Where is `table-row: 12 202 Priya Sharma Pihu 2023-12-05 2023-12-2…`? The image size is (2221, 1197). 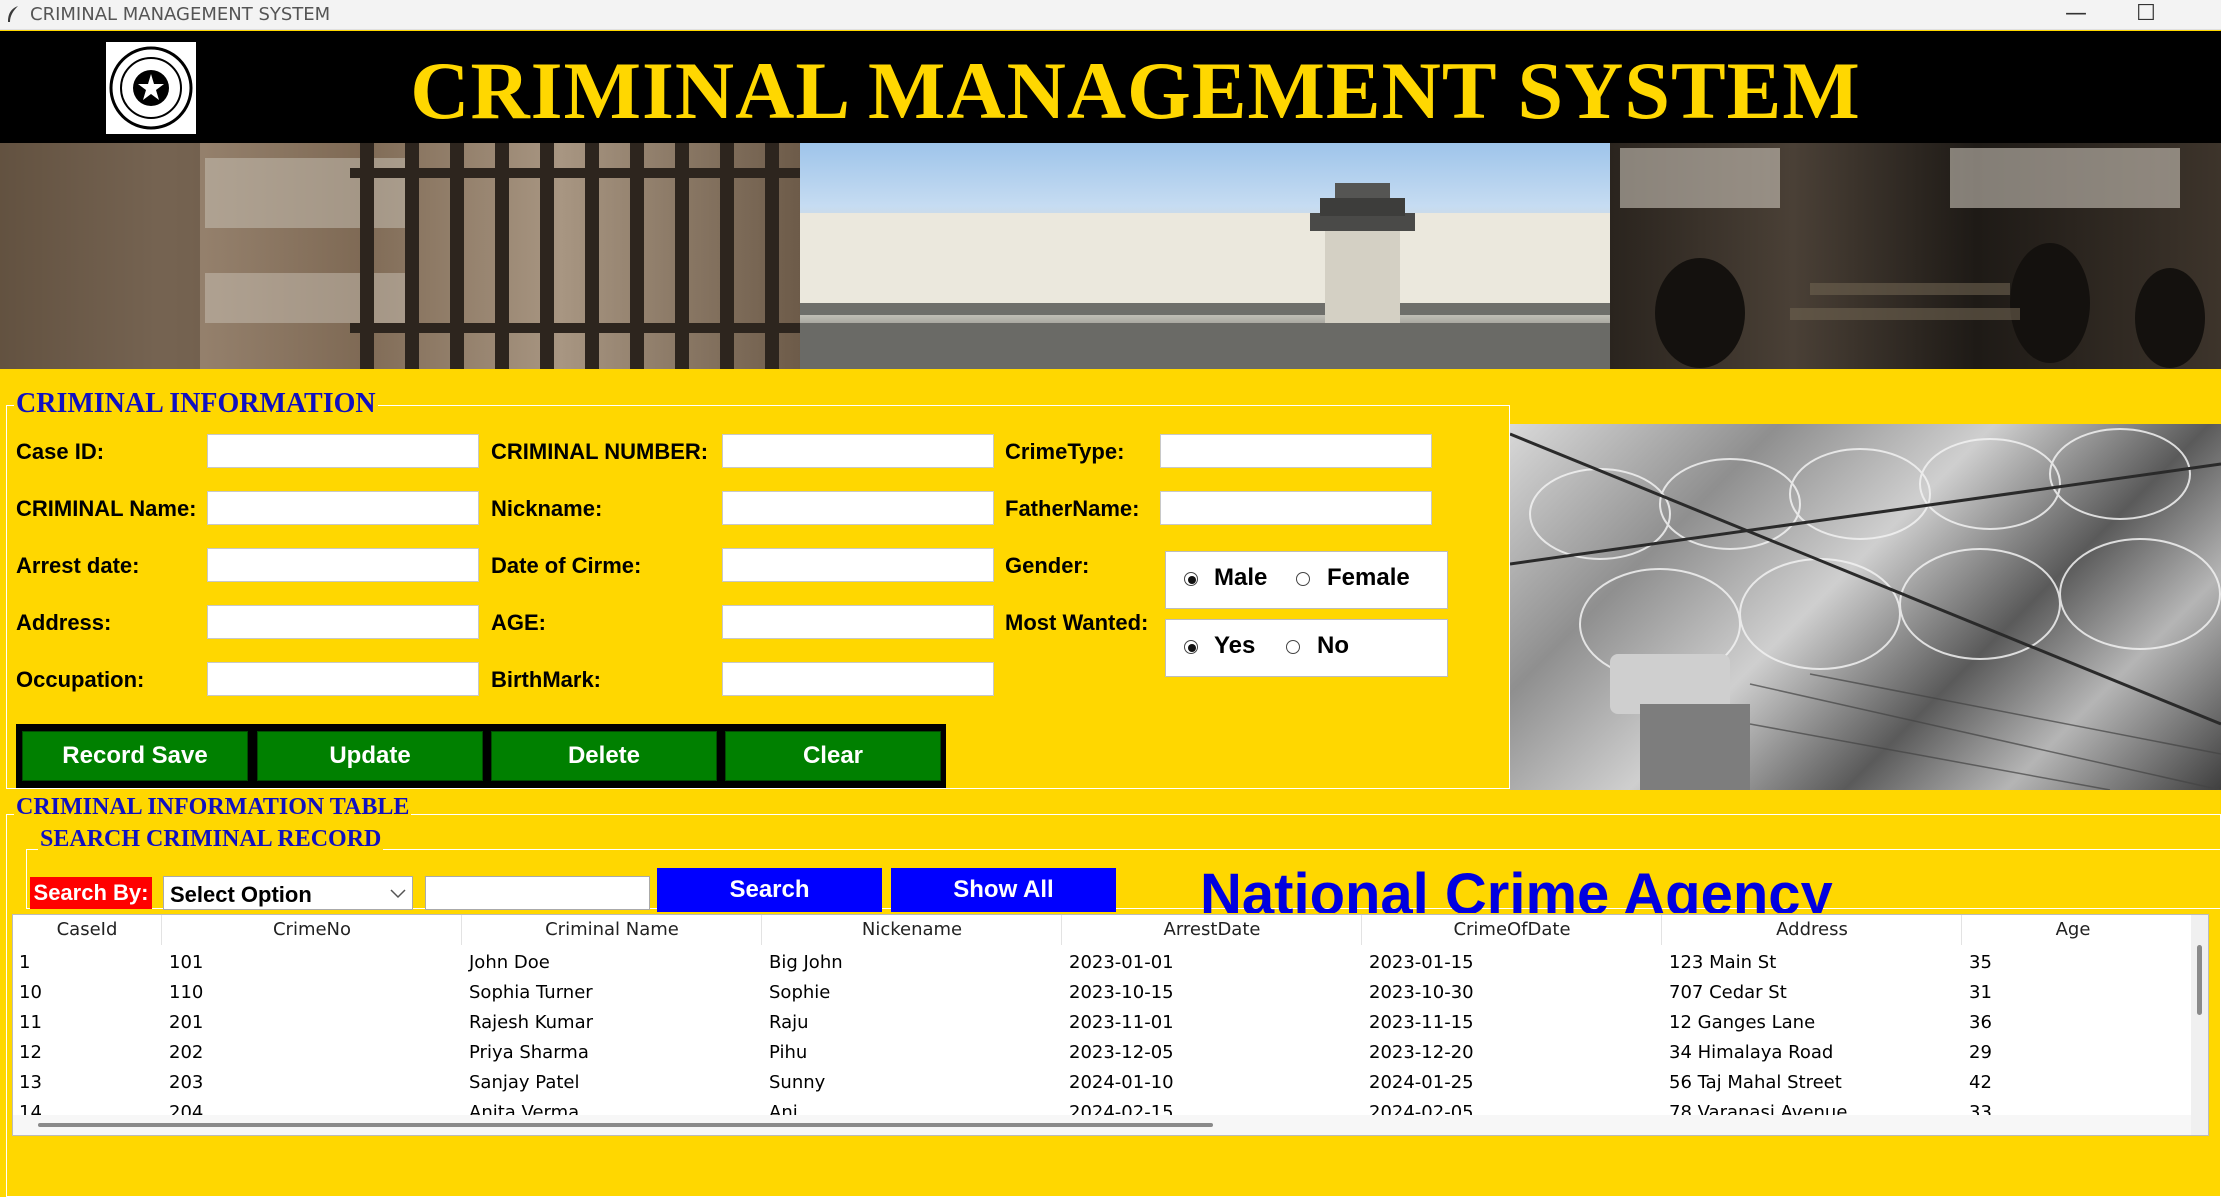 table-row: 12 202 Priya Sharma Pihu 2023-12-05 2023-12-2… is located at coordinates (1102, 1054).